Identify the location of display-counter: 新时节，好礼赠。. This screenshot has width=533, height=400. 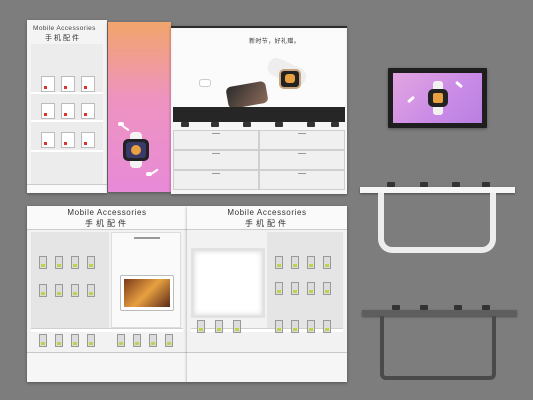
(259, 110).